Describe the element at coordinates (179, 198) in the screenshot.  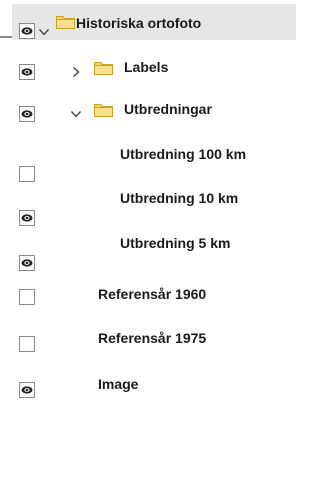
I see `layer-label: Utbredning 10 km` at that location.